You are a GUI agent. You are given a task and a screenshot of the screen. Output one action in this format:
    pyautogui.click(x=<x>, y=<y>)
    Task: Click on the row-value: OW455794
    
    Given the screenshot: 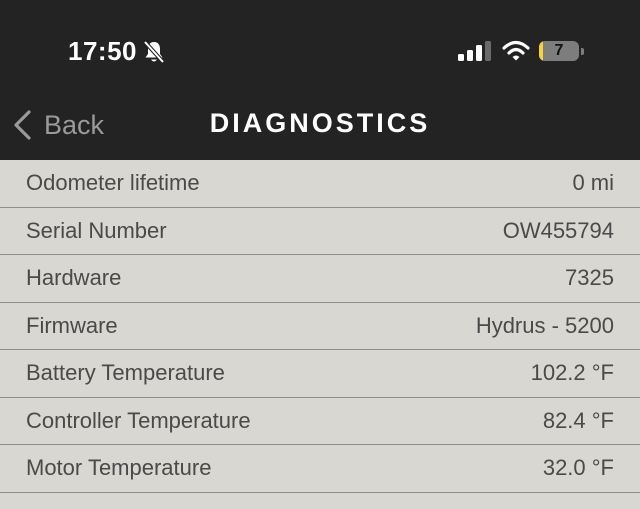 What is the action you would take?
    pyautogui.click(x=558, y=230)
    